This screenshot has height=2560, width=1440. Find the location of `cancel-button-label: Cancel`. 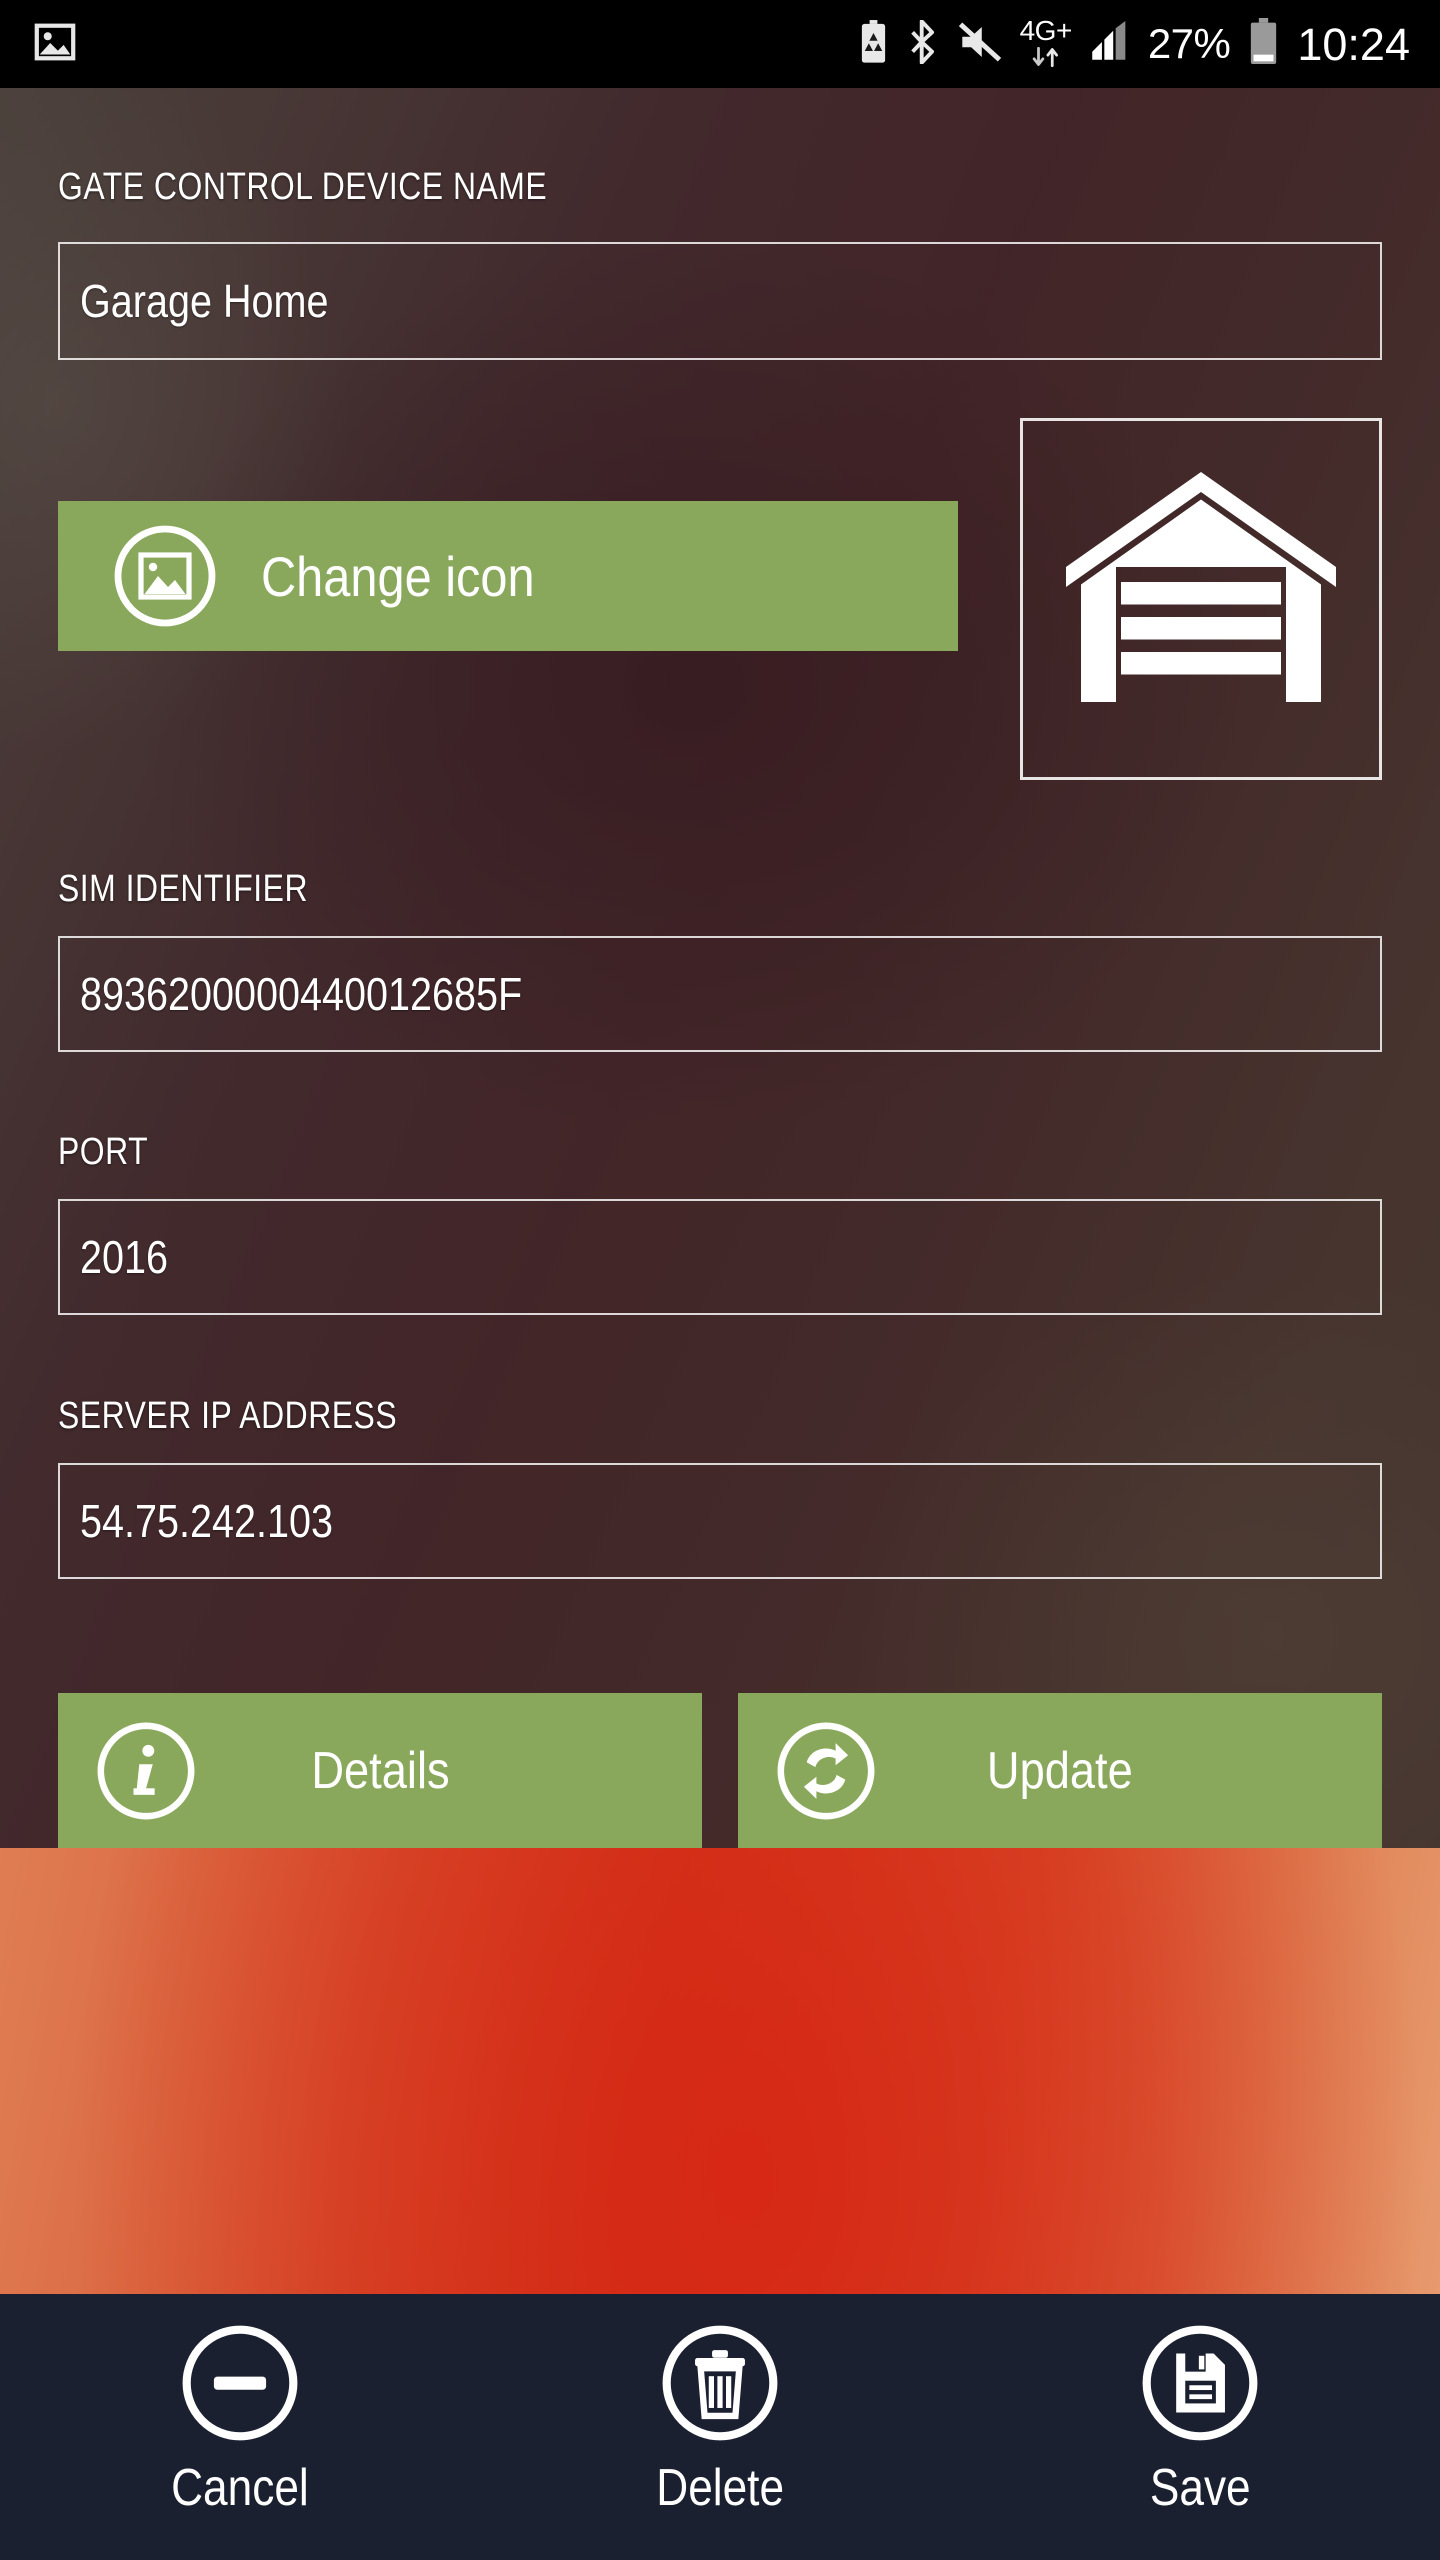

cancel-button-label: Cancel is located at coordinates (240, 2488).